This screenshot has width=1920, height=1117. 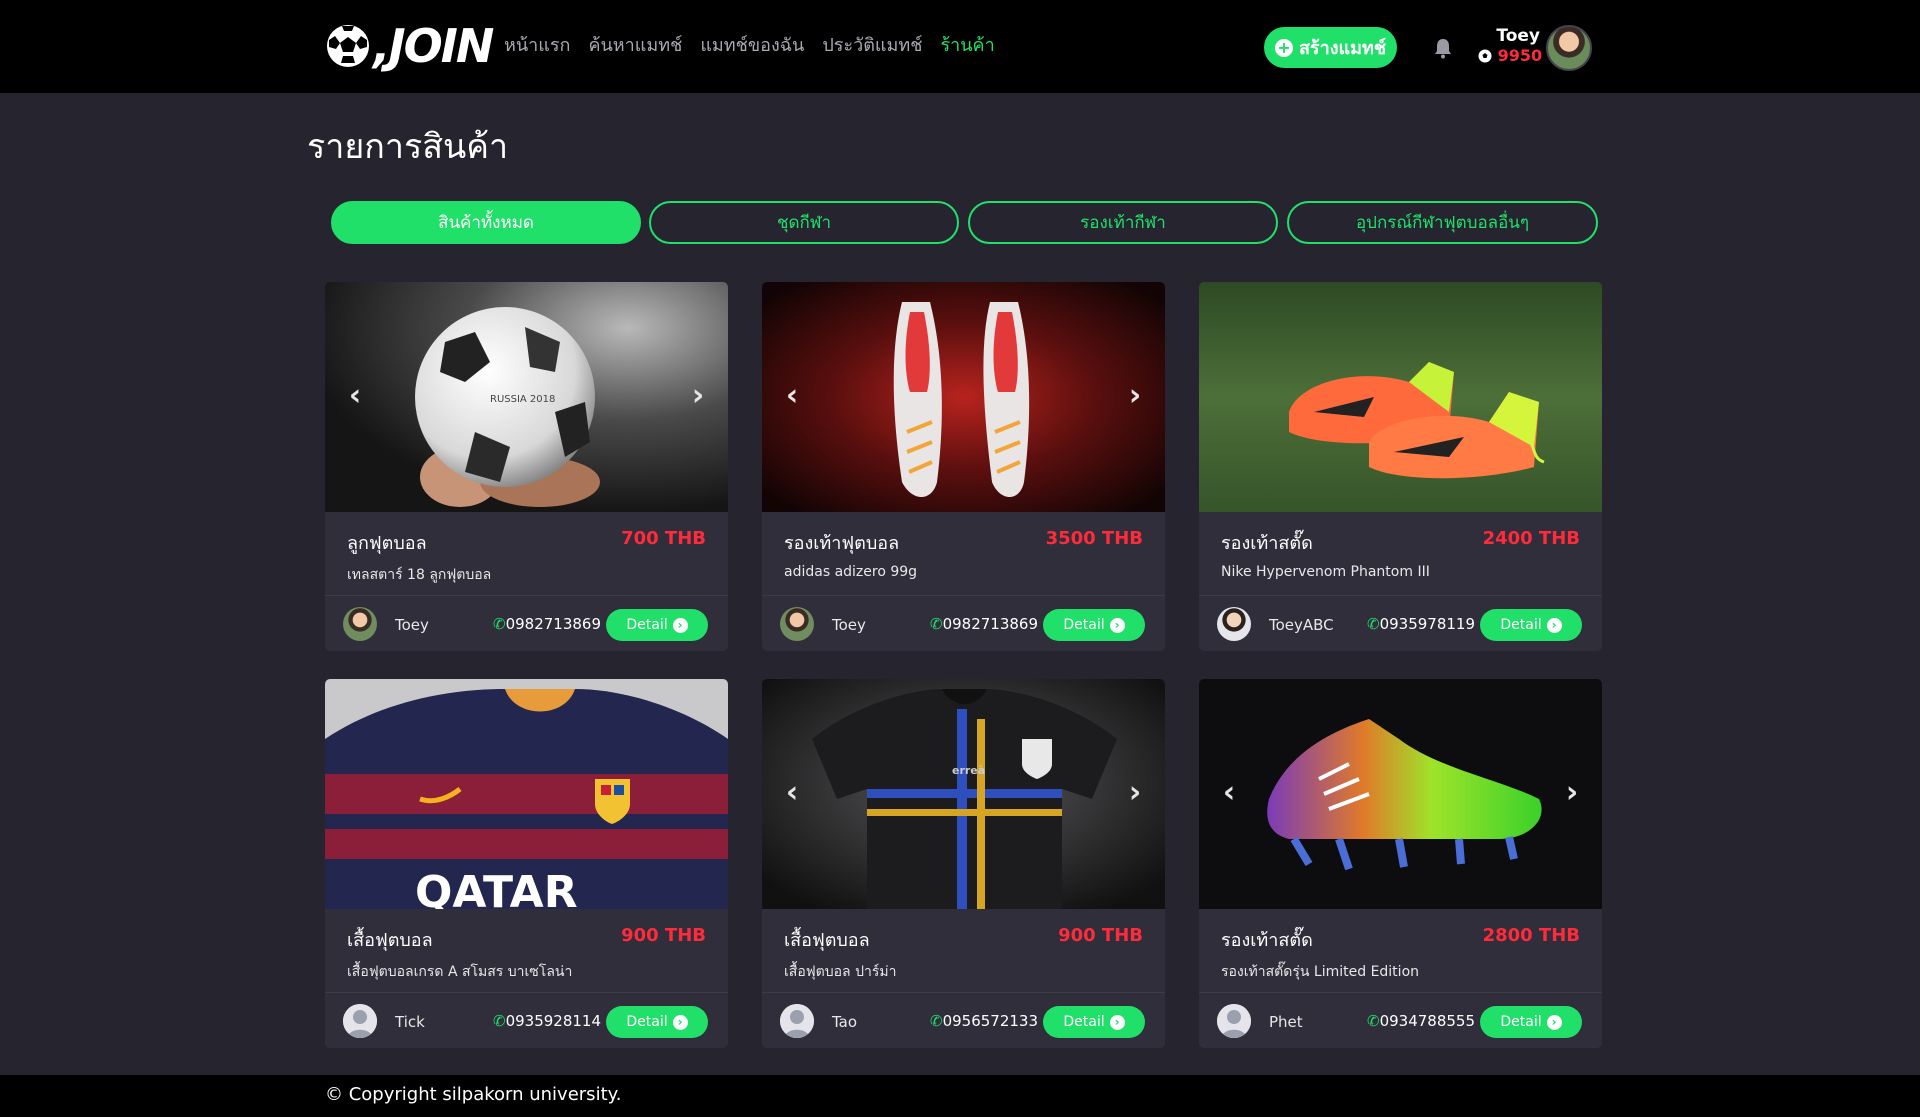 I want to click on footer: © Copyright silpakorn university., so click(x=960, y=1096).